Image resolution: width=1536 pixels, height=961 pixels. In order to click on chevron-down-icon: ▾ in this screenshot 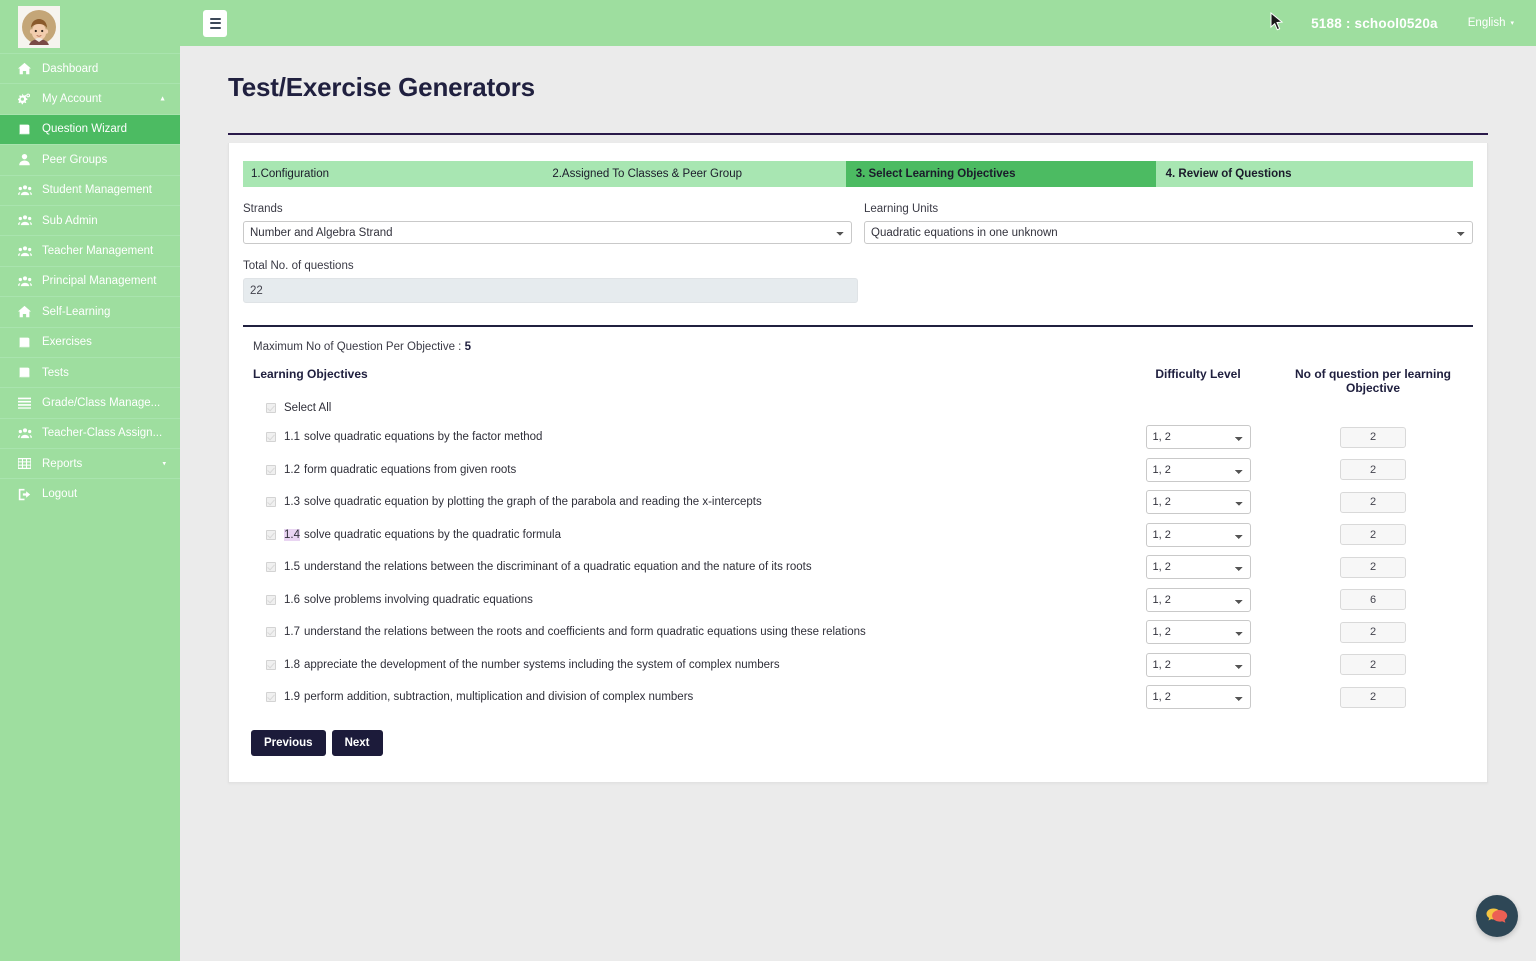, I will do `click(1512, 23)`.